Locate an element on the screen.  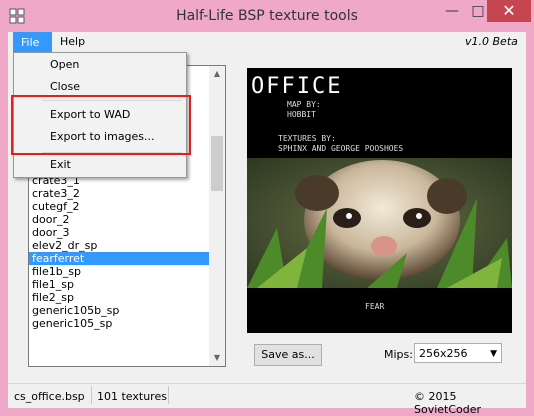
menu-item-exit: Exit is located at coordinates (60, 165).